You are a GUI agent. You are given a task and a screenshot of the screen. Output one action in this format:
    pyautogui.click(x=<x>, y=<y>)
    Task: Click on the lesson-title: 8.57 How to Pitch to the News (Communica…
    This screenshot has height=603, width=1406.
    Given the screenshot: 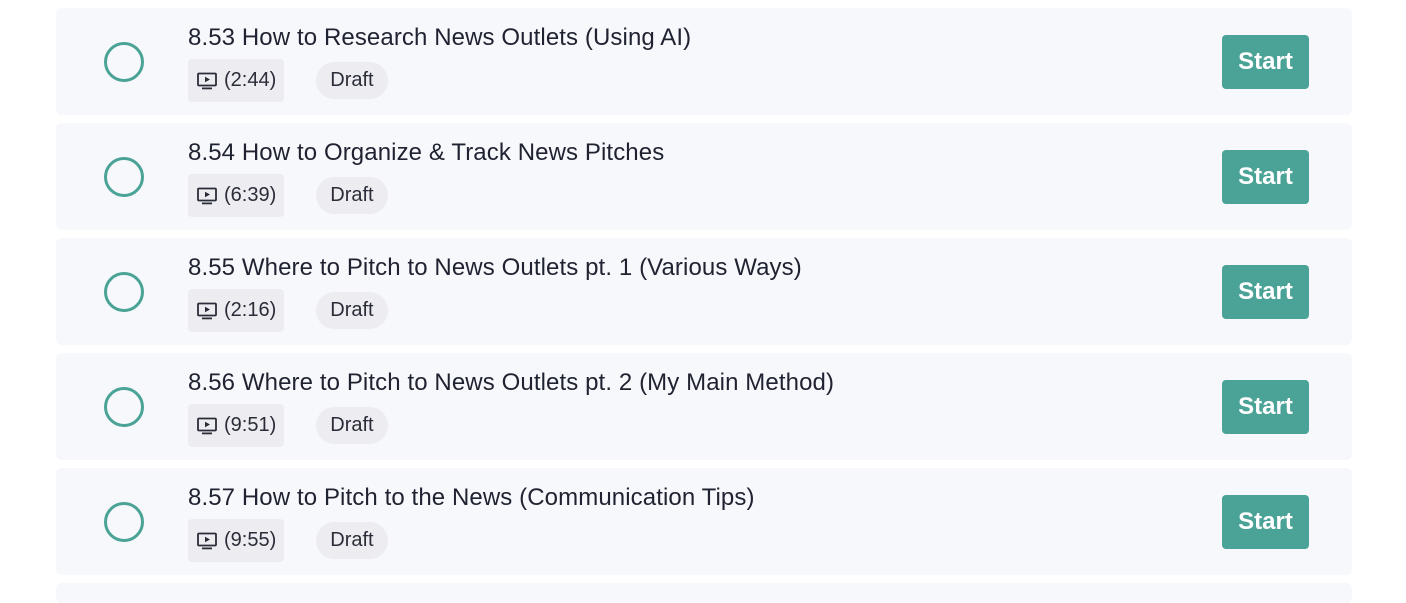 What is the action you would take?
    pyautogui.click(x=471, y=498)
    